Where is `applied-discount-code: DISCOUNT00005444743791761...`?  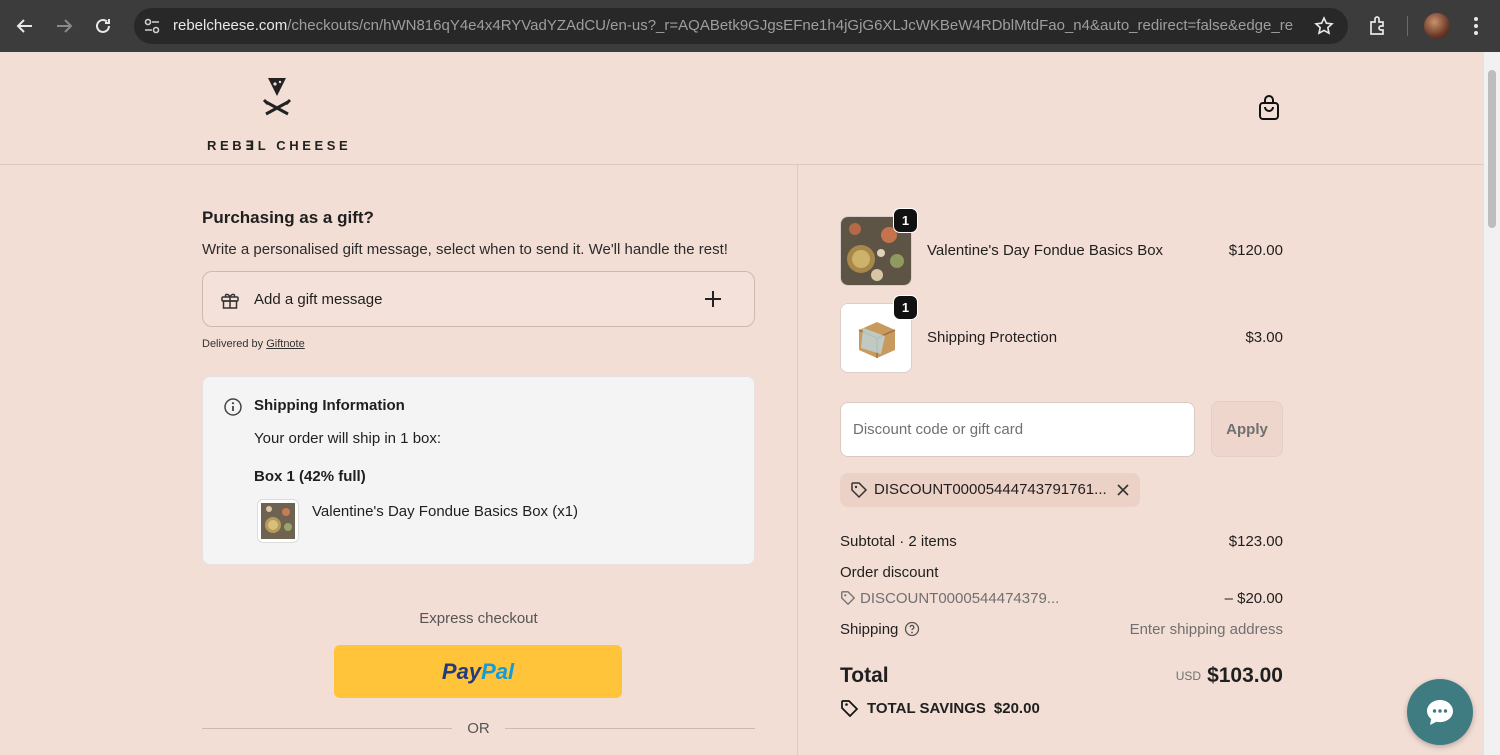 applied-discount-code: DISCOUNT00005444743791761... is located at coordinates (990, 489).